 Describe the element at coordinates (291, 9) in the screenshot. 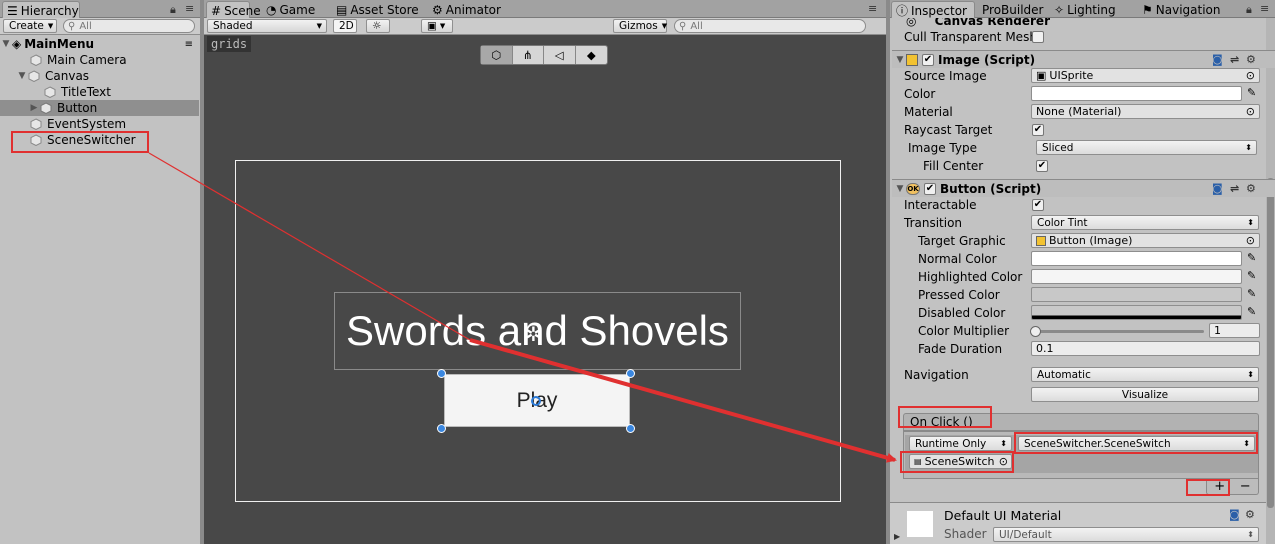

I see `tab-game: ◔ Game` at that location.